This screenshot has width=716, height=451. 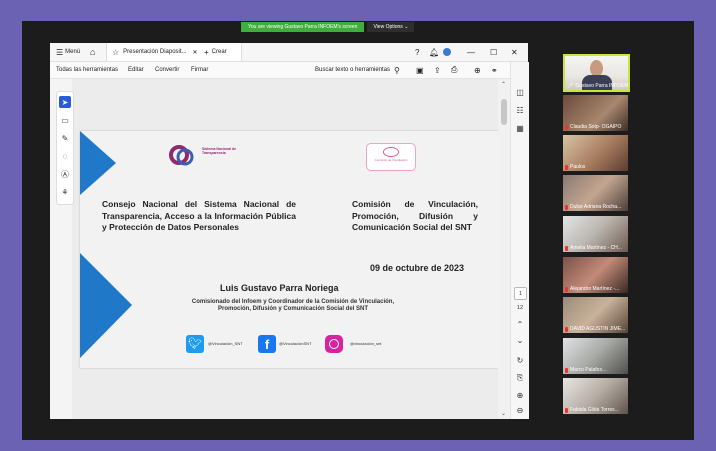 What do you see at coordinates (225, 343) in the screenshot?
I see `twitter-handle: @Vinculación_SNT` at bounding box center [225, 343].